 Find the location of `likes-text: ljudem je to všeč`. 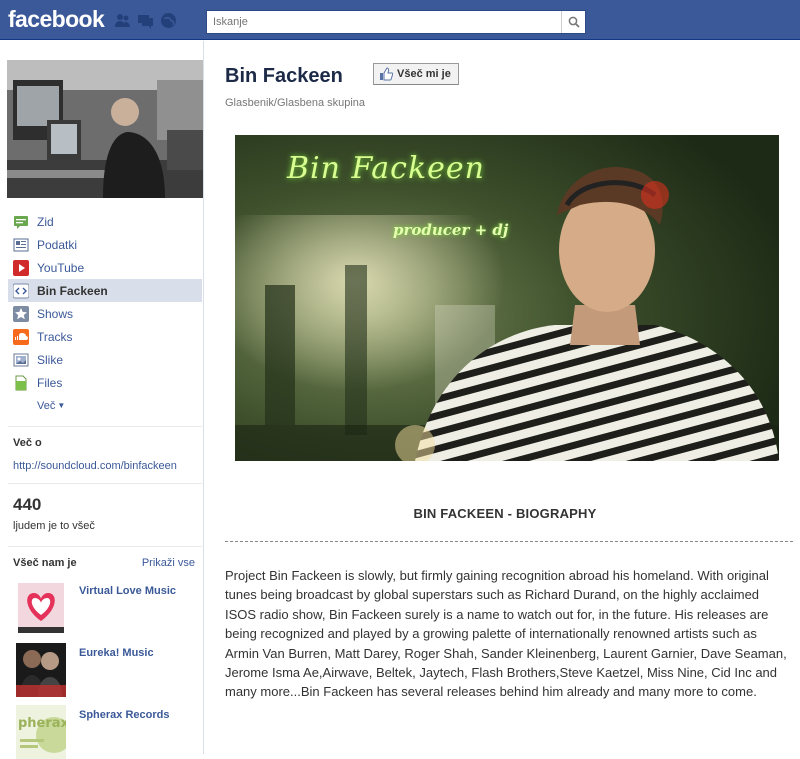

likes-text: ljudem je to všeč is located at coordinates (54, 526).